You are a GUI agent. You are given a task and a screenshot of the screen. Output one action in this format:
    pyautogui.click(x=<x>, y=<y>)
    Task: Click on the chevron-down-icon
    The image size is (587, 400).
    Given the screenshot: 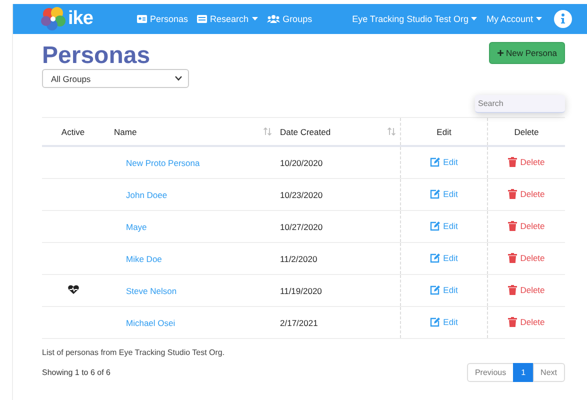 What is the action you would take?
    pyautogui.click(x=178, y=78)
    